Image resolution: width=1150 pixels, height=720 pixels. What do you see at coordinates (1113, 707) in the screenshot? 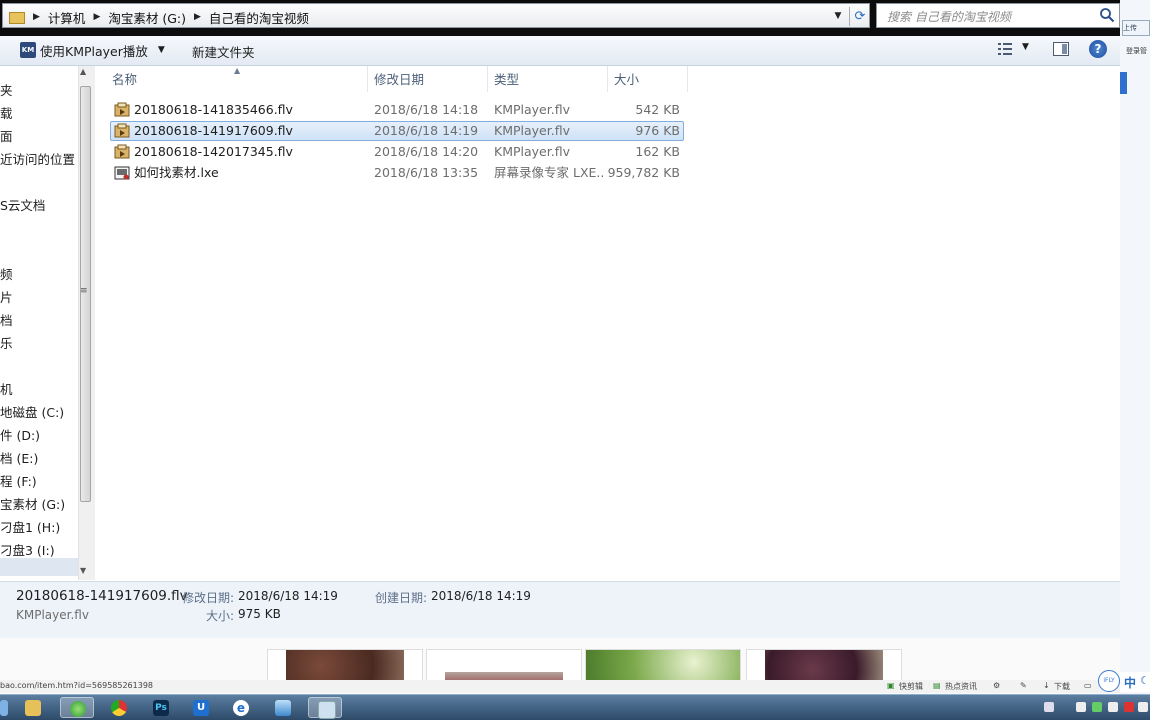
I see `tray-network-icon` at bounding box center [1113, 707].